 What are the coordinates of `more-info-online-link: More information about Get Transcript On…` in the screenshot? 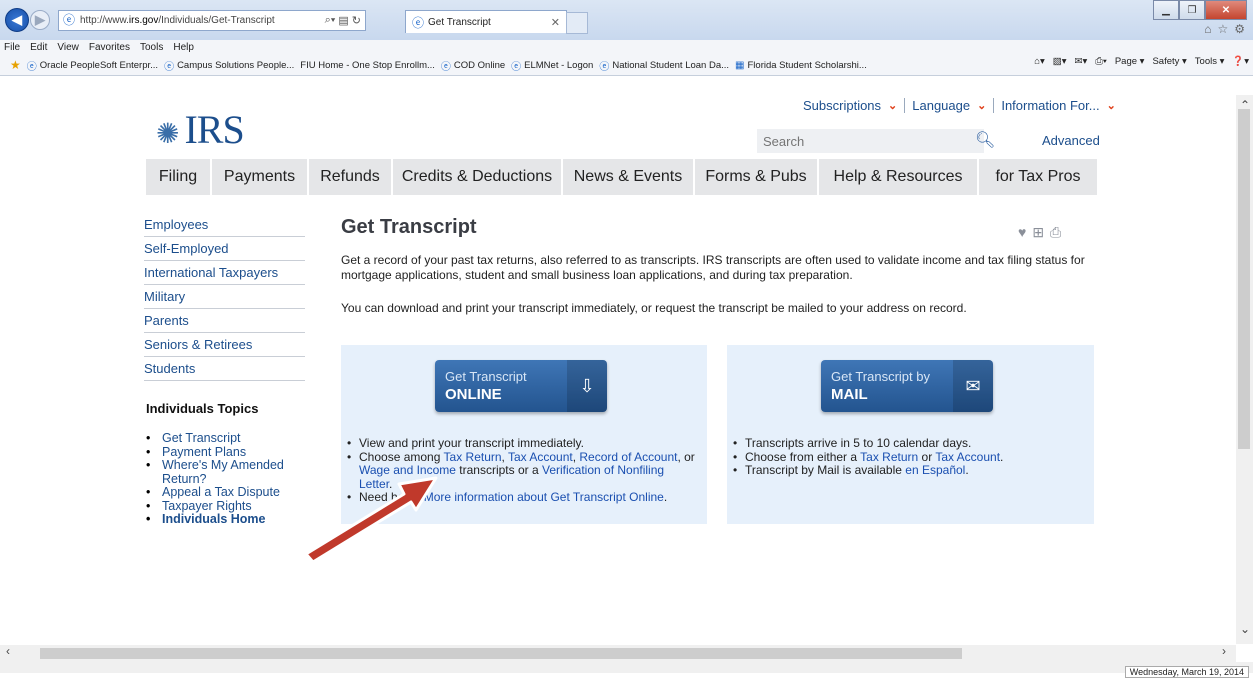 It's located at (544, 497).